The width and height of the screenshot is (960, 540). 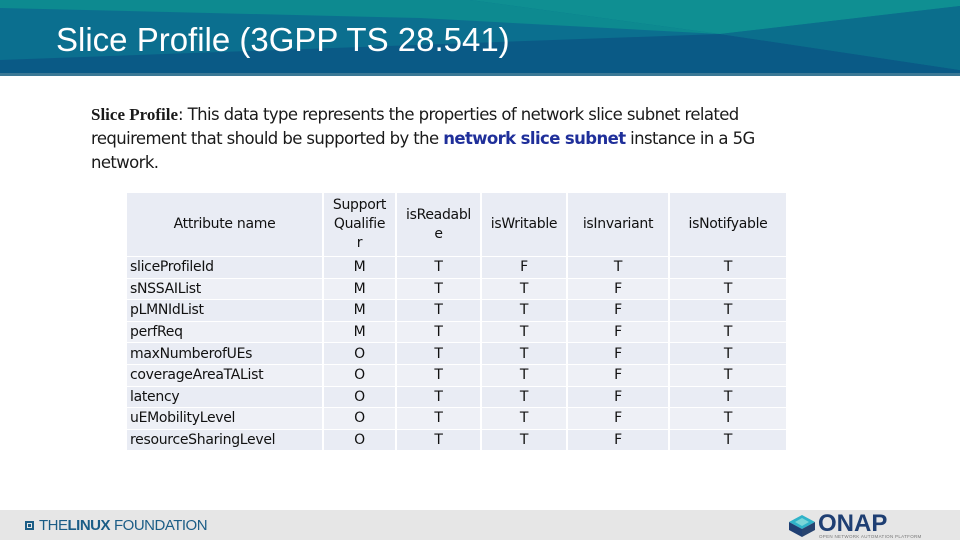 What do you see at coordinates (224, 397) in the screenshot?
I see `cell-attribute-name: latency` at bounding box center [224, 397].